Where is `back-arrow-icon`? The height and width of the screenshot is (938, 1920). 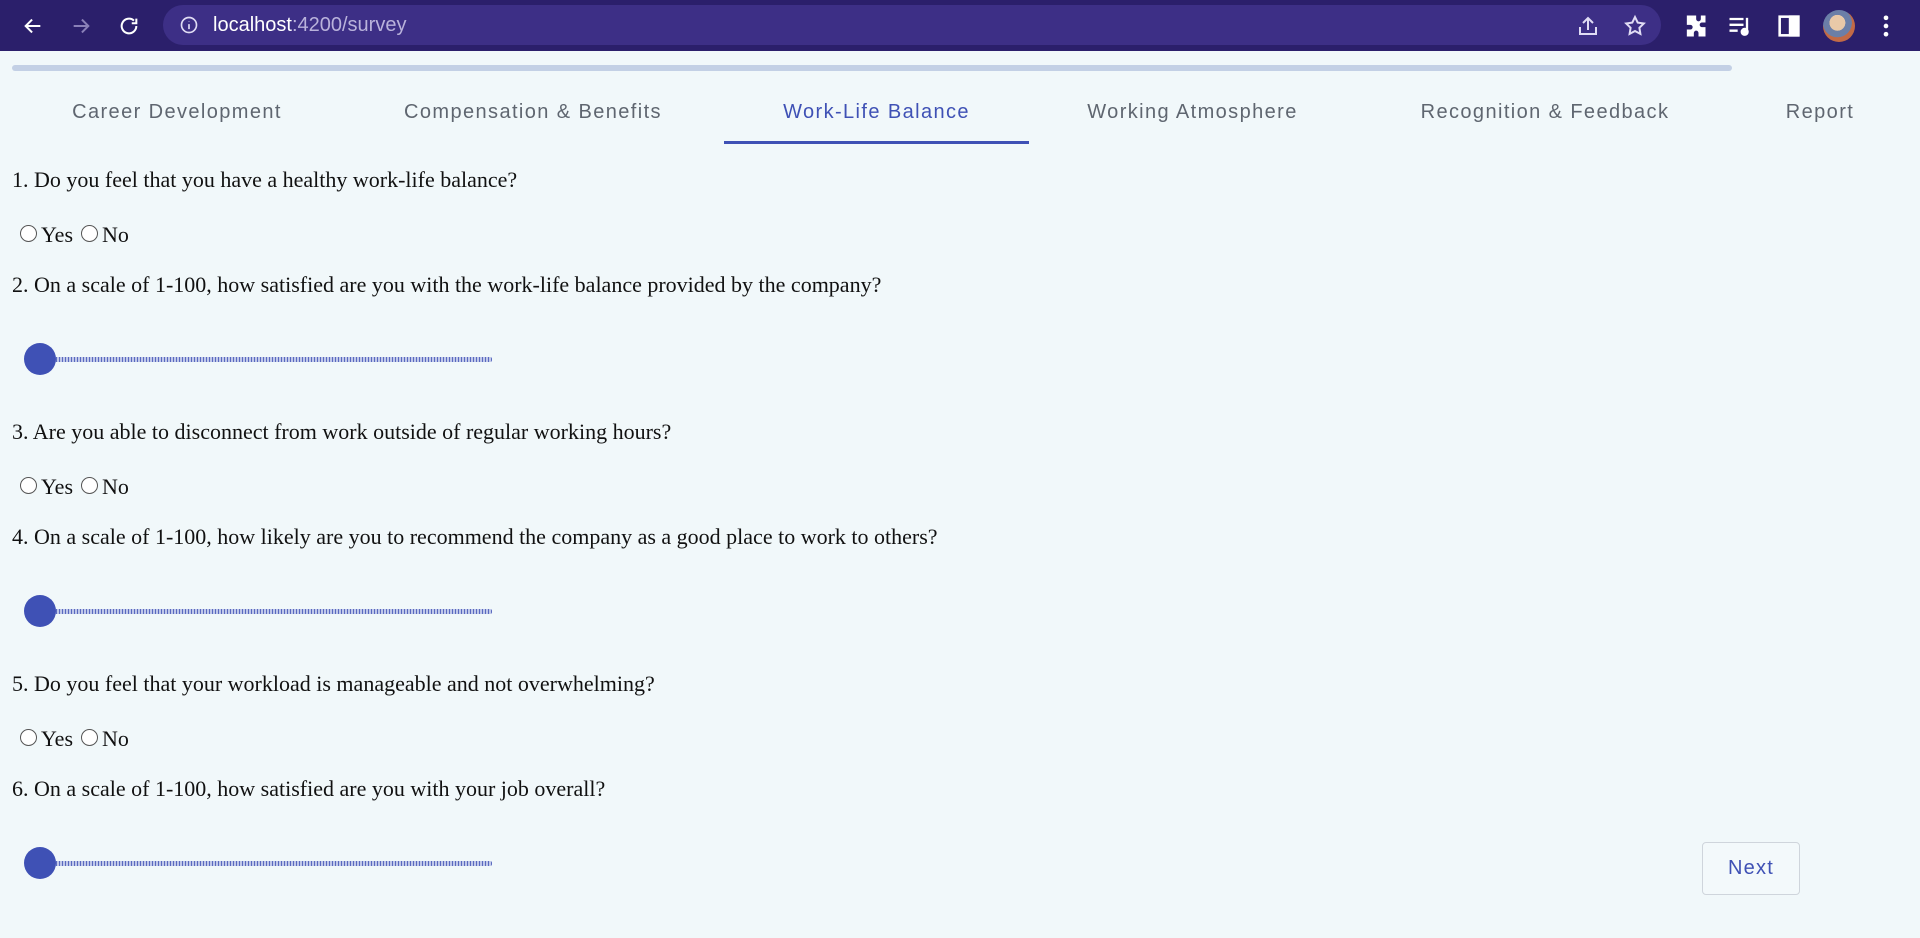 back-arrow-icon is located at coordinates (33, 26).